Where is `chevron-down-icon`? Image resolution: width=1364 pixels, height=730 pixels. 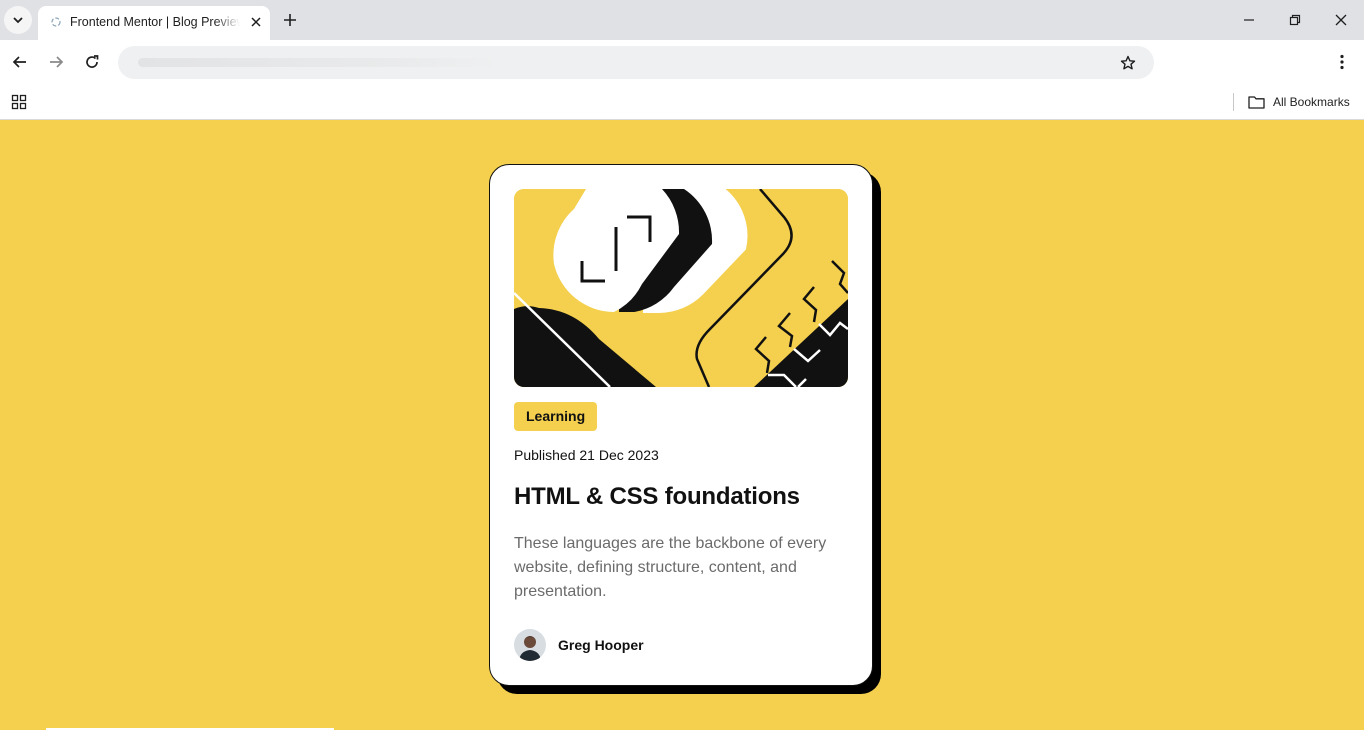
chevron-down-icon is located at coordinates (18, 20).